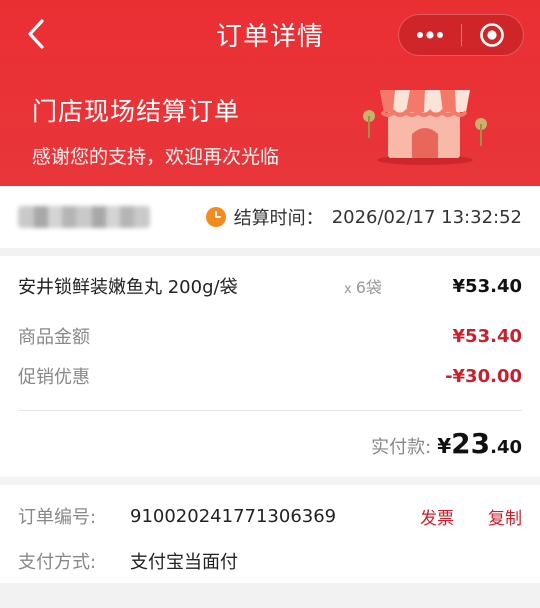  I want to click on item-price: ¥53.40, so click(487, 286).